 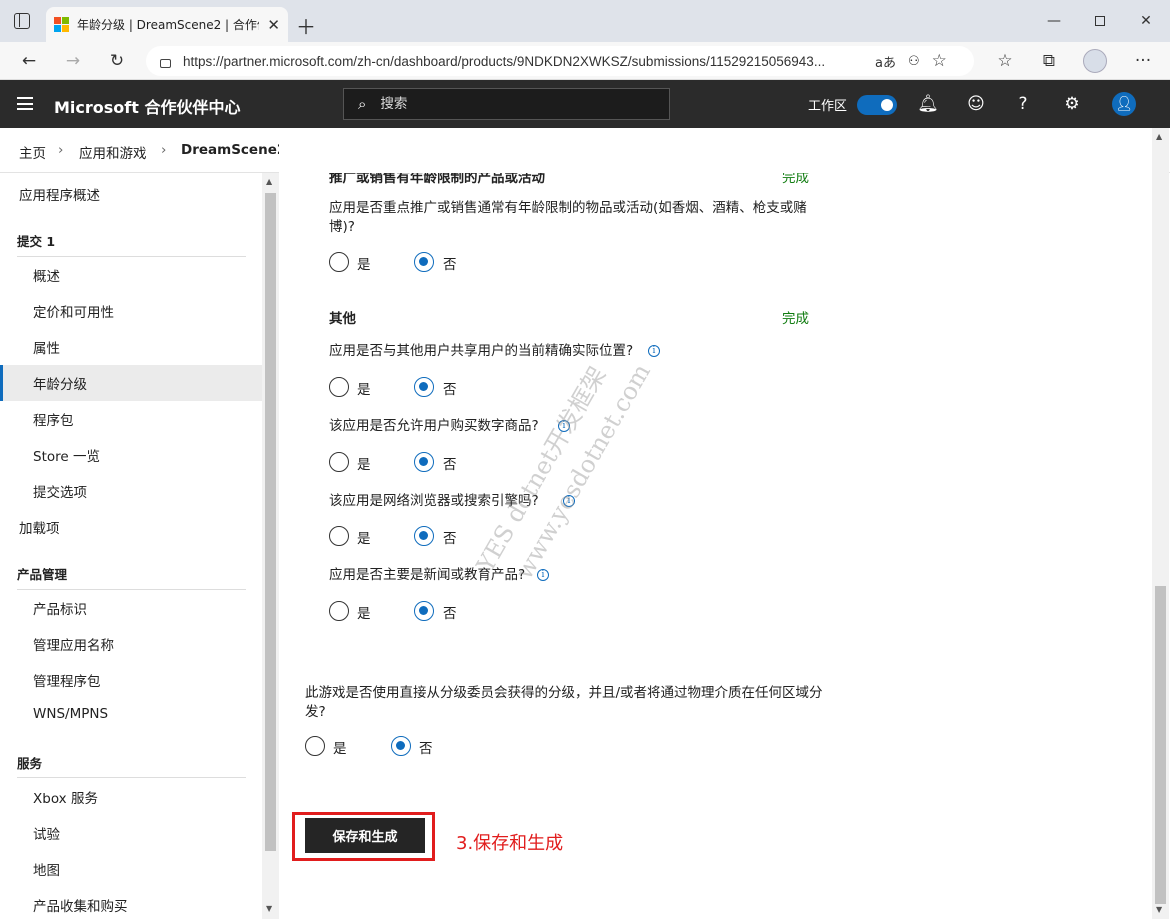 I want to click on breadcrumb-current: DreamScene2, so click(x=234, y=150).